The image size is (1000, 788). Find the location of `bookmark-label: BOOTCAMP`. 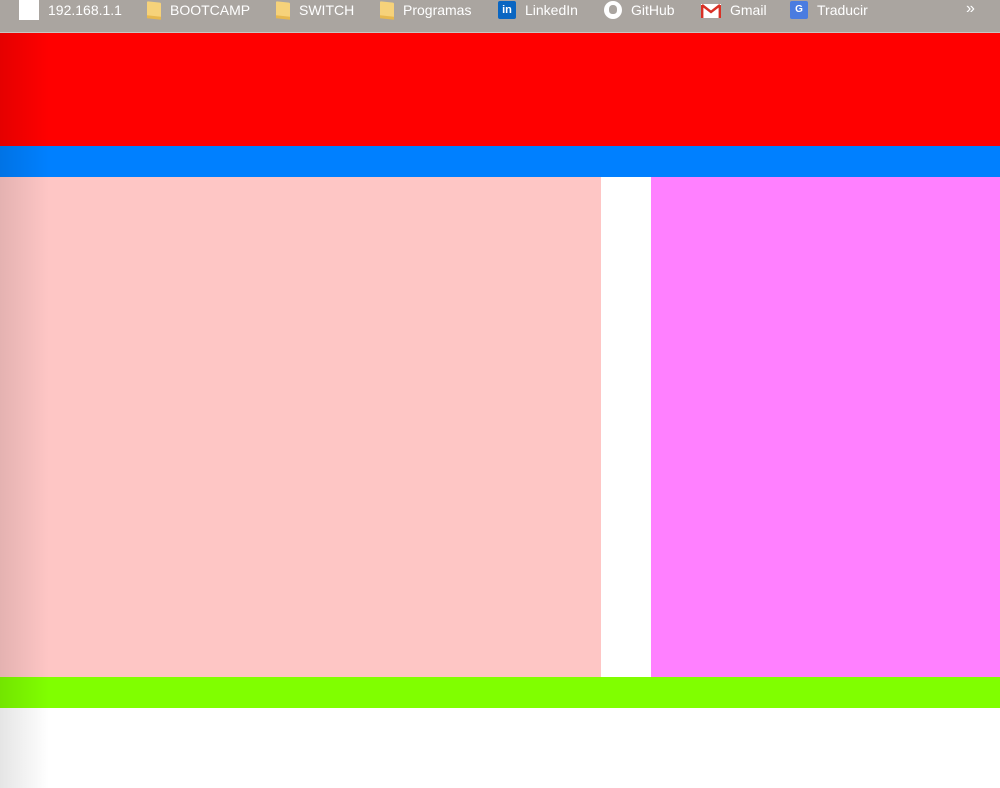

bookmark-label: BOOTCAMP is located at coordinates (210, 10).